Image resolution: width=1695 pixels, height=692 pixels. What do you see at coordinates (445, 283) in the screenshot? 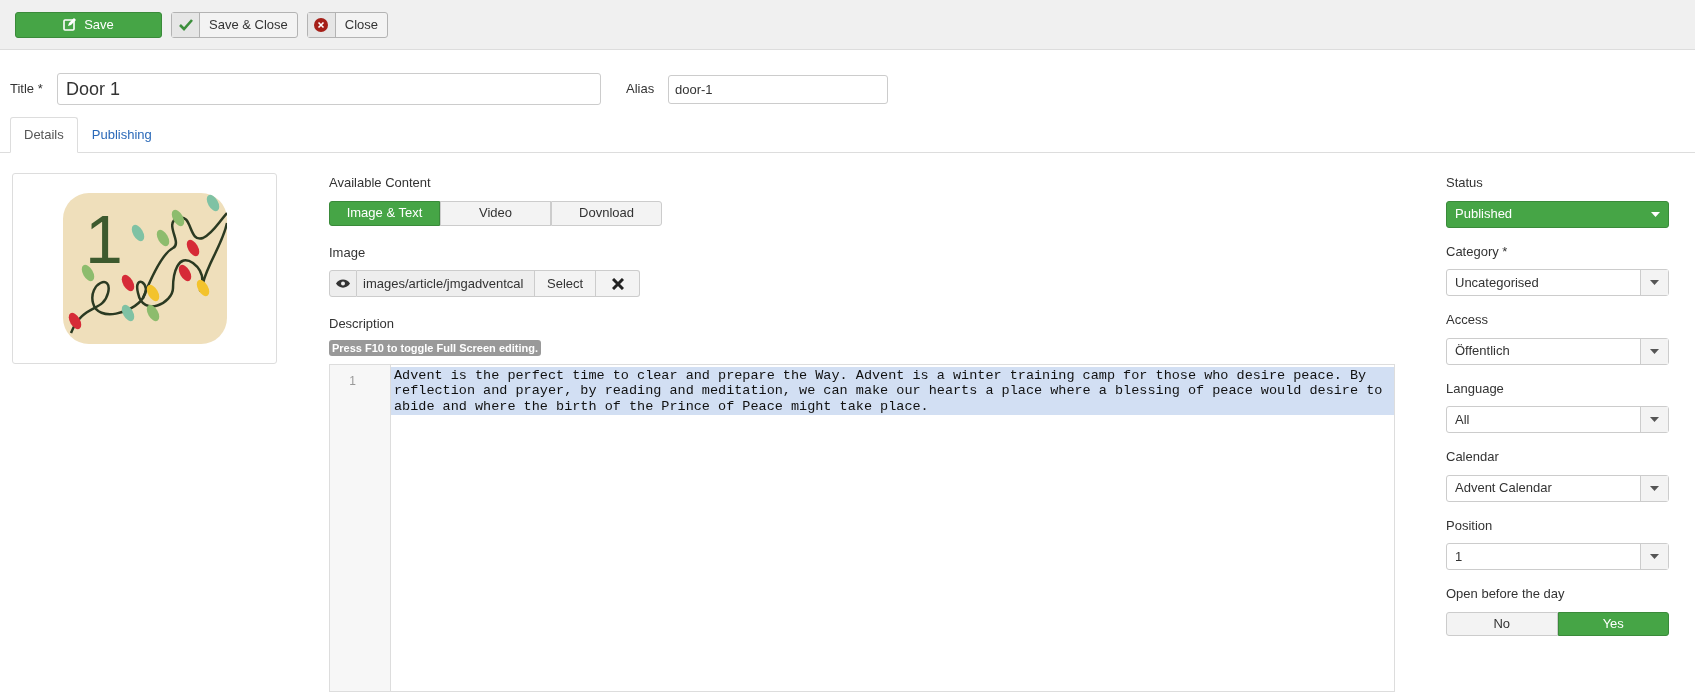
I see `image-path-field: images/article/jmgadventcal` at bounding box center [445, 283].